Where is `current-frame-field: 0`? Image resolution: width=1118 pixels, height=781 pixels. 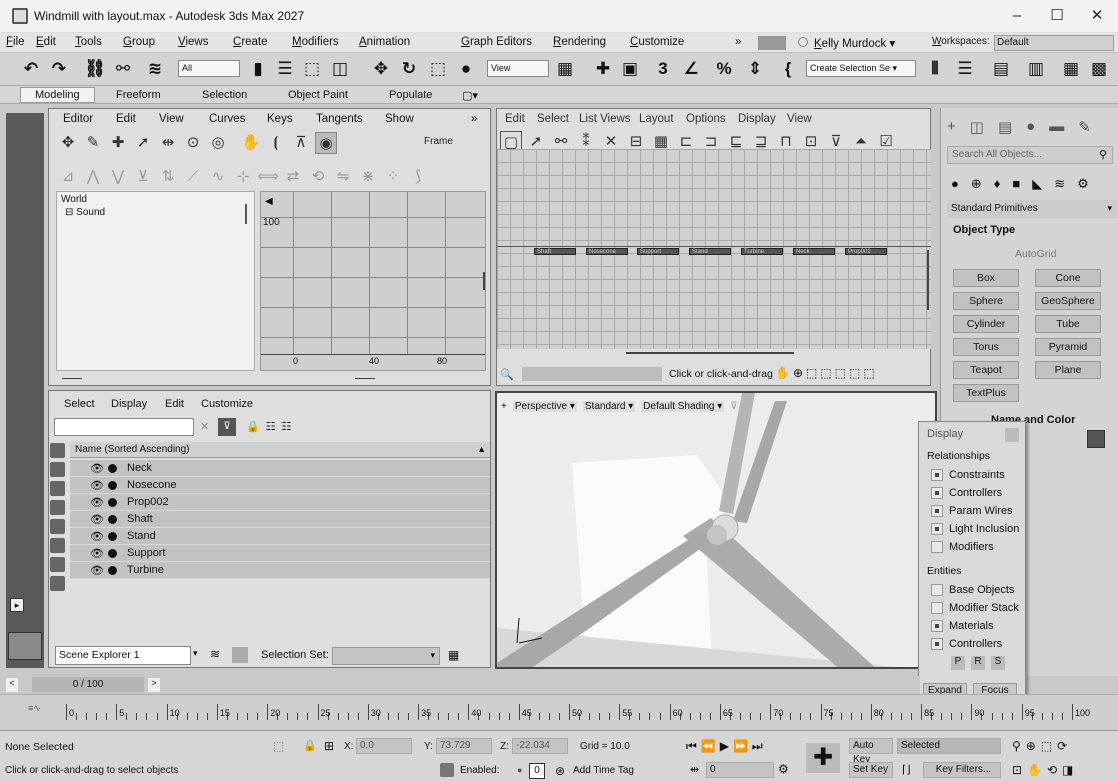 current-frame-field: 0 is located at coordinates (740, 770).